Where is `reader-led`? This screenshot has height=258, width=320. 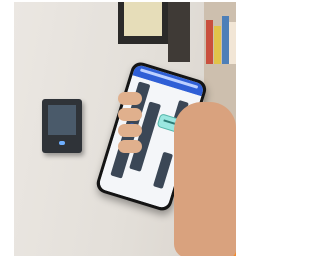
reader-led is located at coordinates (62, 143).